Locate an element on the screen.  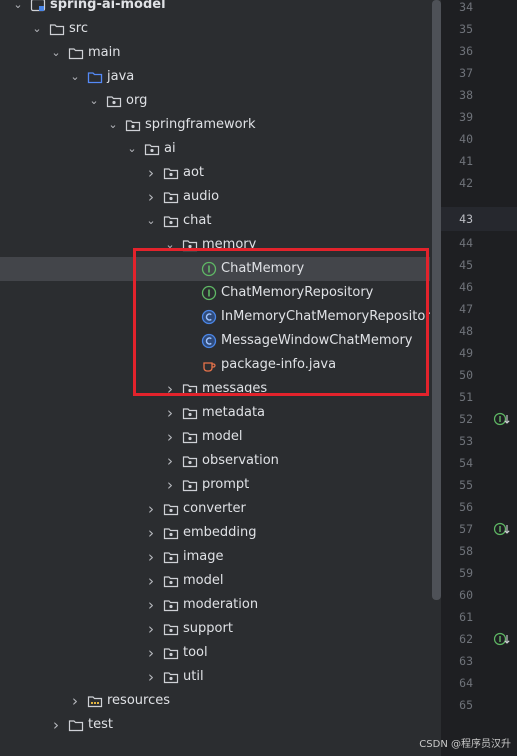
line-number: 36 is located at coordinates (466, 51).